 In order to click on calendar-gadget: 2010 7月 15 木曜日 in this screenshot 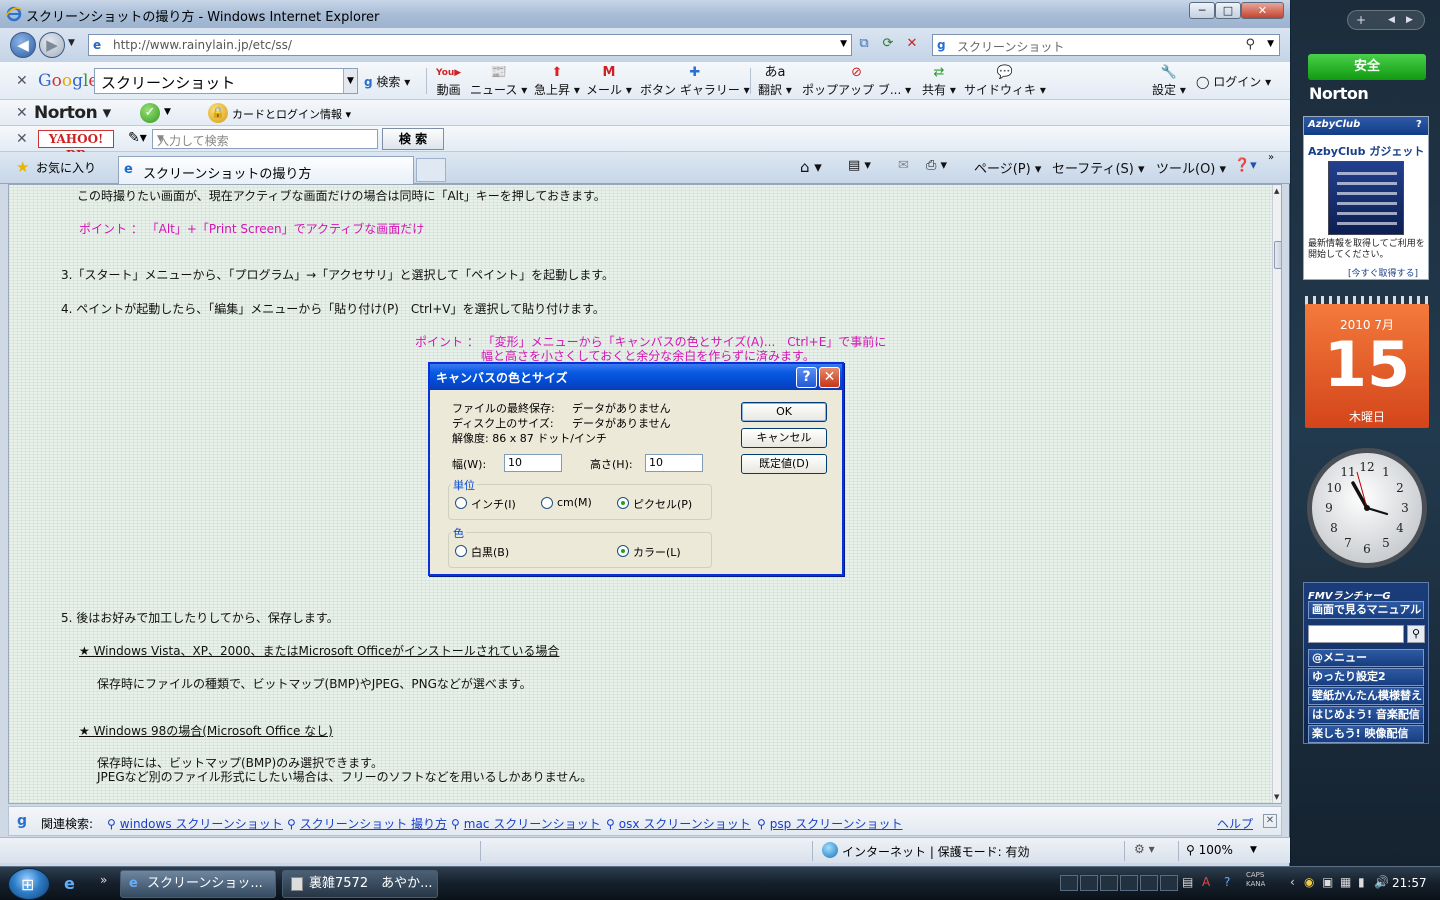, I will do `click(1367, 362)`.